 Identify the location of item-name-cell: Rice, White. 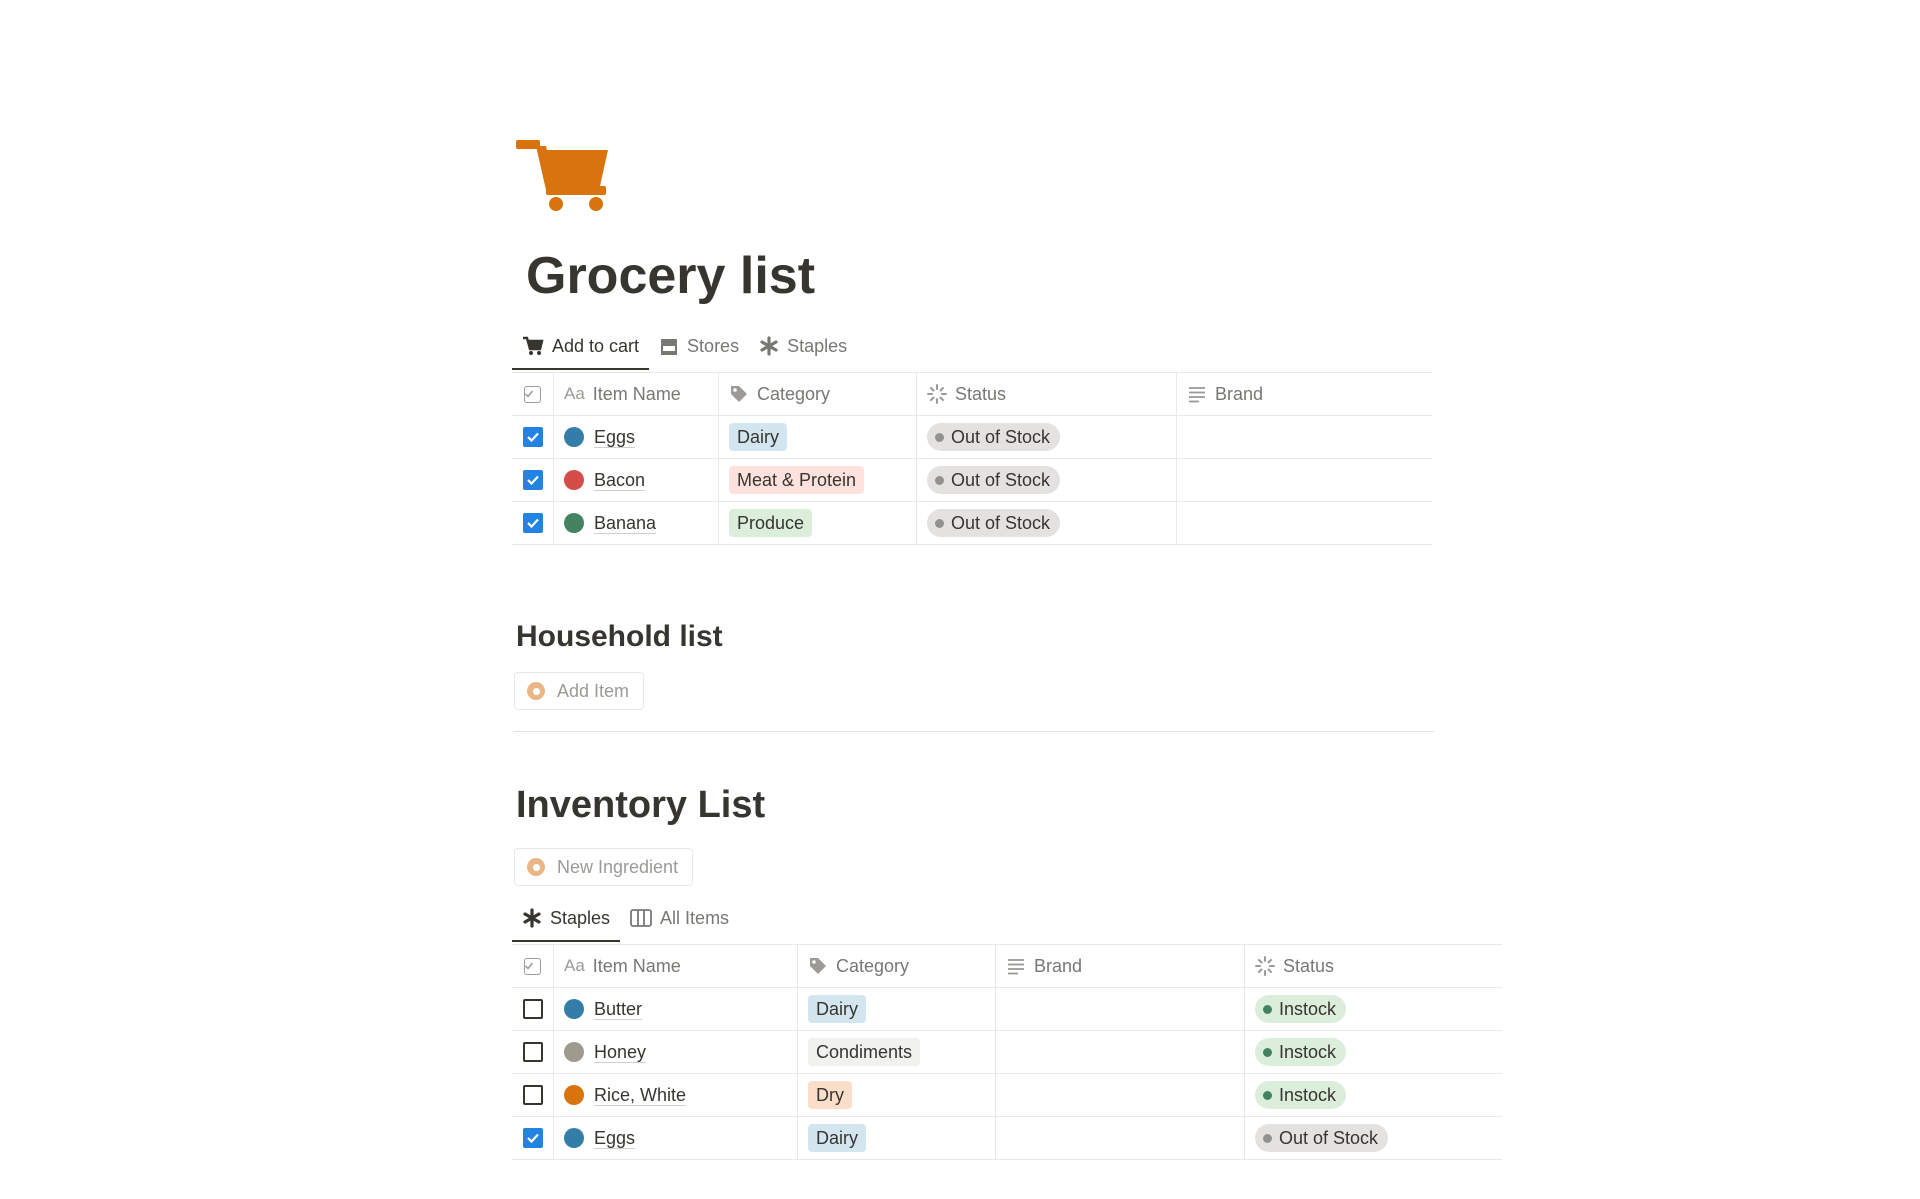
(676, 1095).